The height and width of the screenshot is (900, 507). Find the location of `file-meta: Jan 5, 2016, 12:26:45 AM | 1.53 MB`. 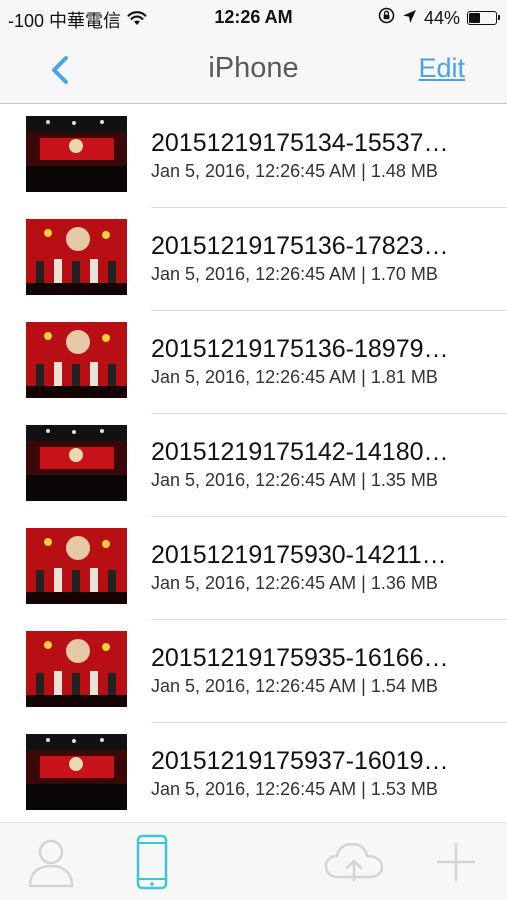

file-meta: Jan 5, 2016, 12:26:45 AM | 1.53 MB is located at coordinates (294, 789).